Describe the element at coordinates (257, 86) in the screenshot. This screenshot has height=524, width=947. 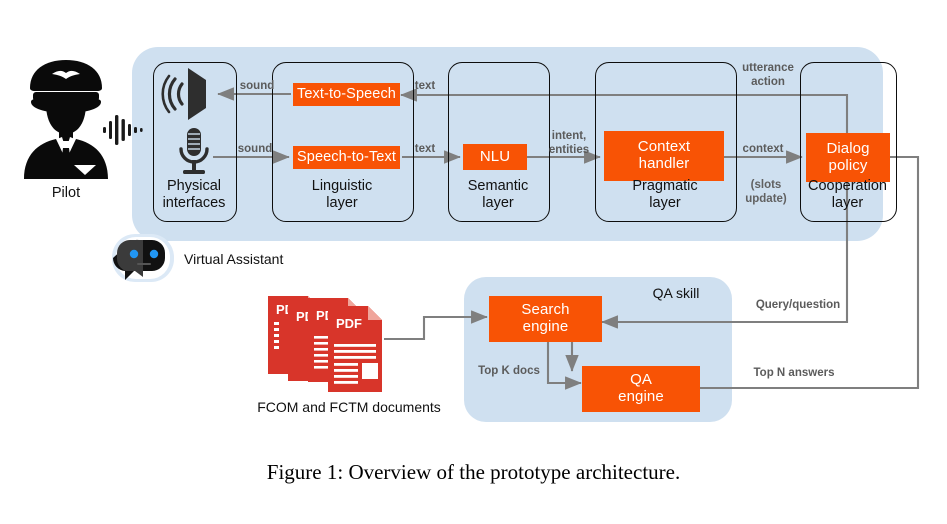
I see `edge-label-sound-out: sound` at that location.